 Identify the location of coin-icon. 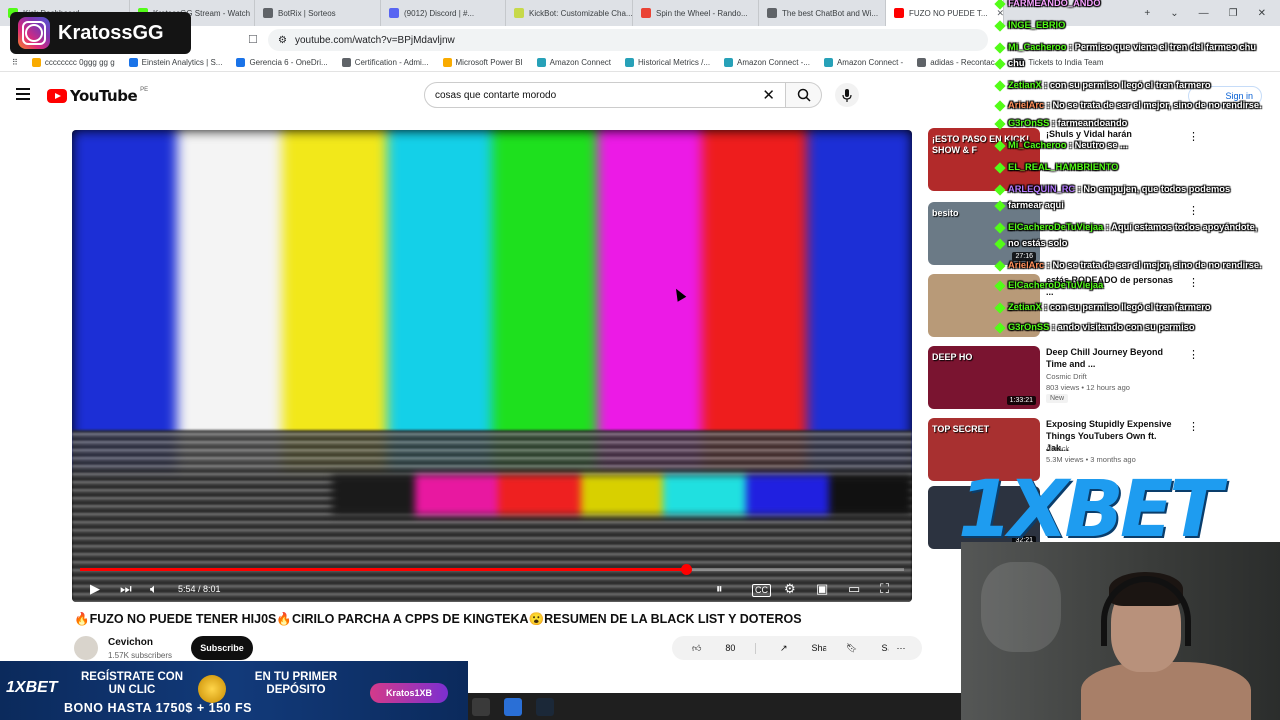
(212, 689).